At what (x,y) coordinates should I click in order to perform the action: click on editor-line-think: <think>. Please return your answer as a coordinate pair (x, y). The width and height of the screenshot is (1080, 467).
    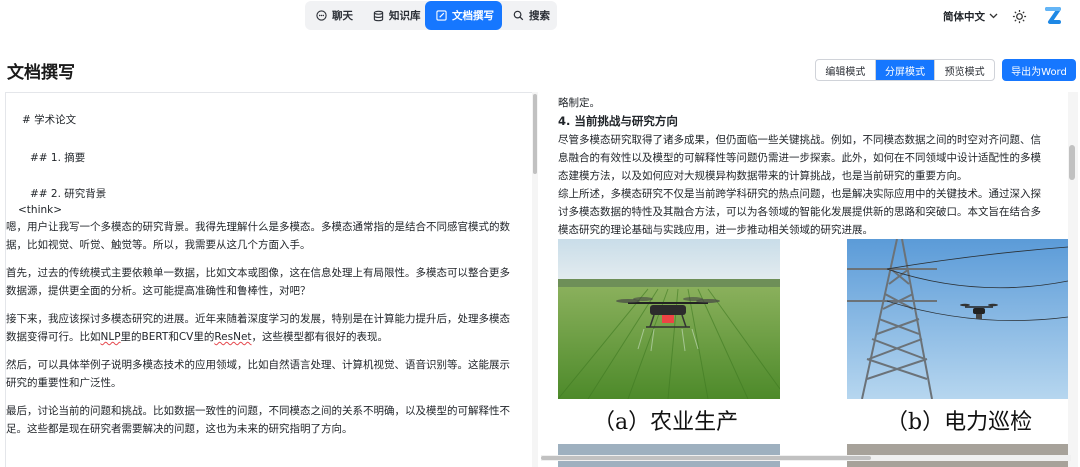
    Looking at the image, I should click on (40, 210).